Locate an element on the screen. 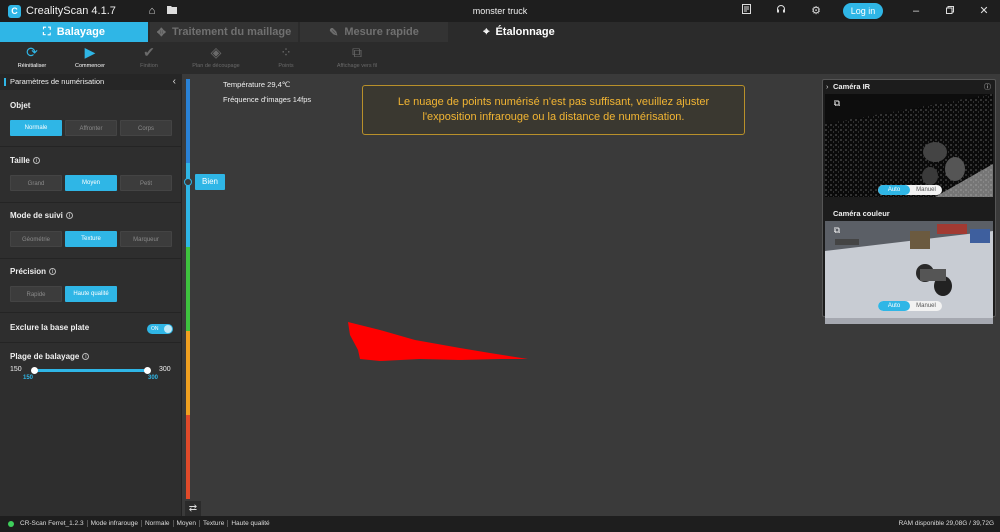 This screenshot has height=532, width=1000. status-device: CR-Scan Ferret_1.2.3 is located at coordinates (52, 523).